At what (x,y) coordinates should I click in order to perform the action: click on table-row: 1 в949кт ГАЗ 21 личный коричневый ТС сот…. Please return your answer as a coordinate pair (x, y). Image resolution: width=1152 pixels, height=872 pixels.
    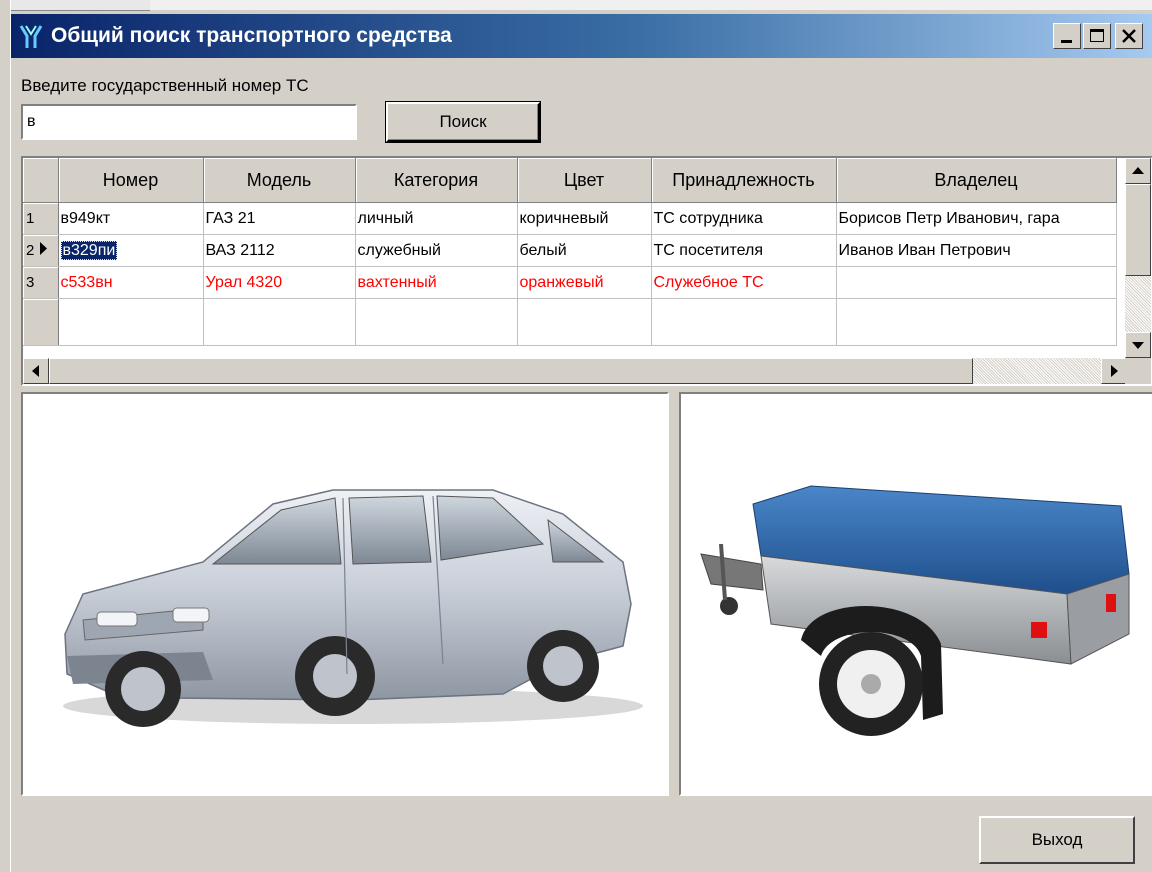
    Looking at the image, I should click on (570, 218).